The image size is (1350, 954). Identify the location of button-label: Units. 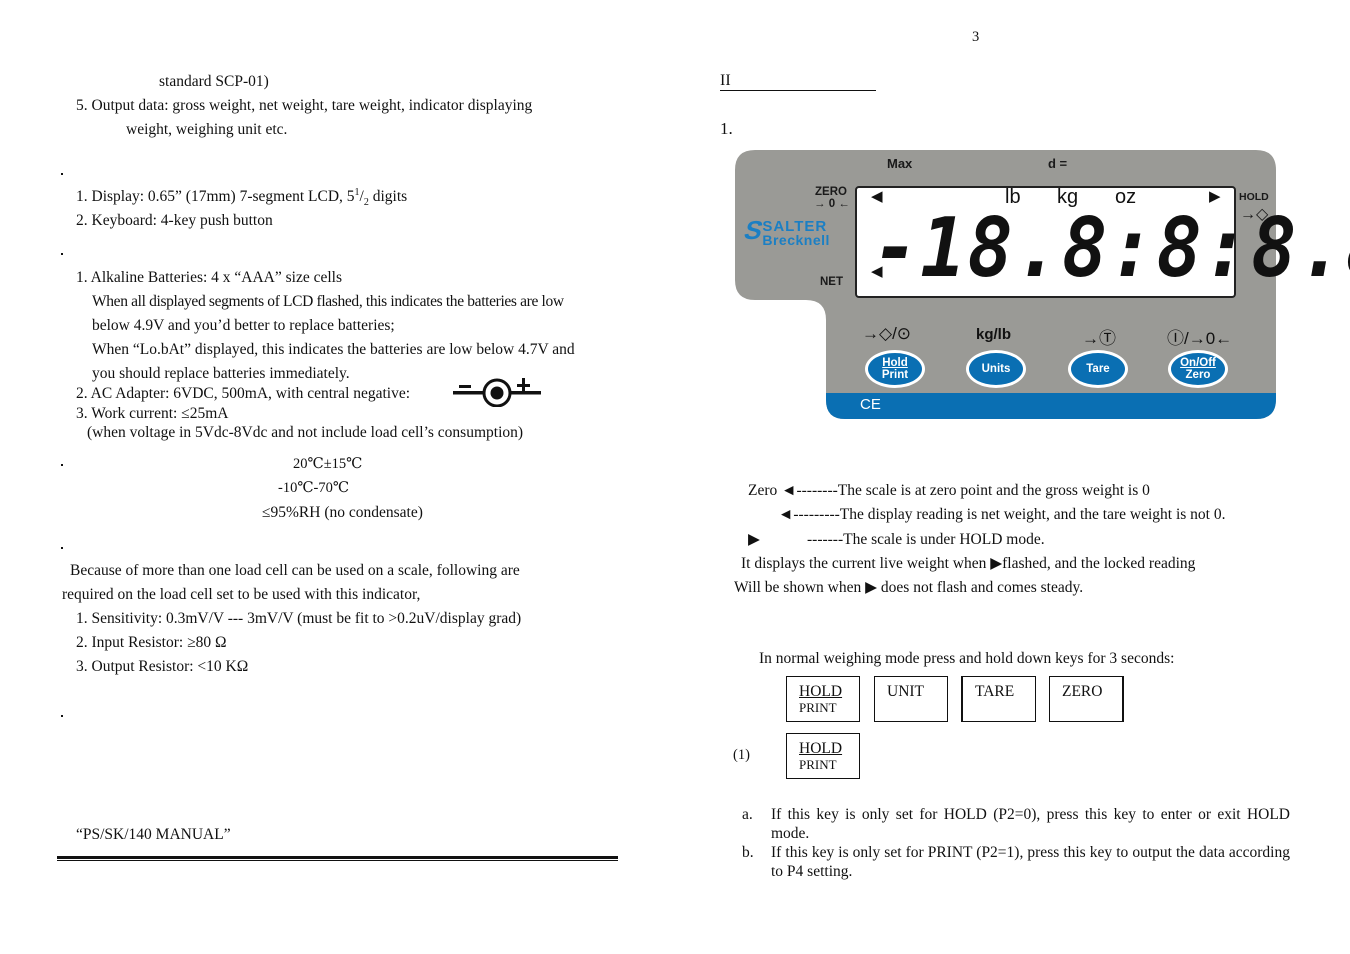
(996, 368).